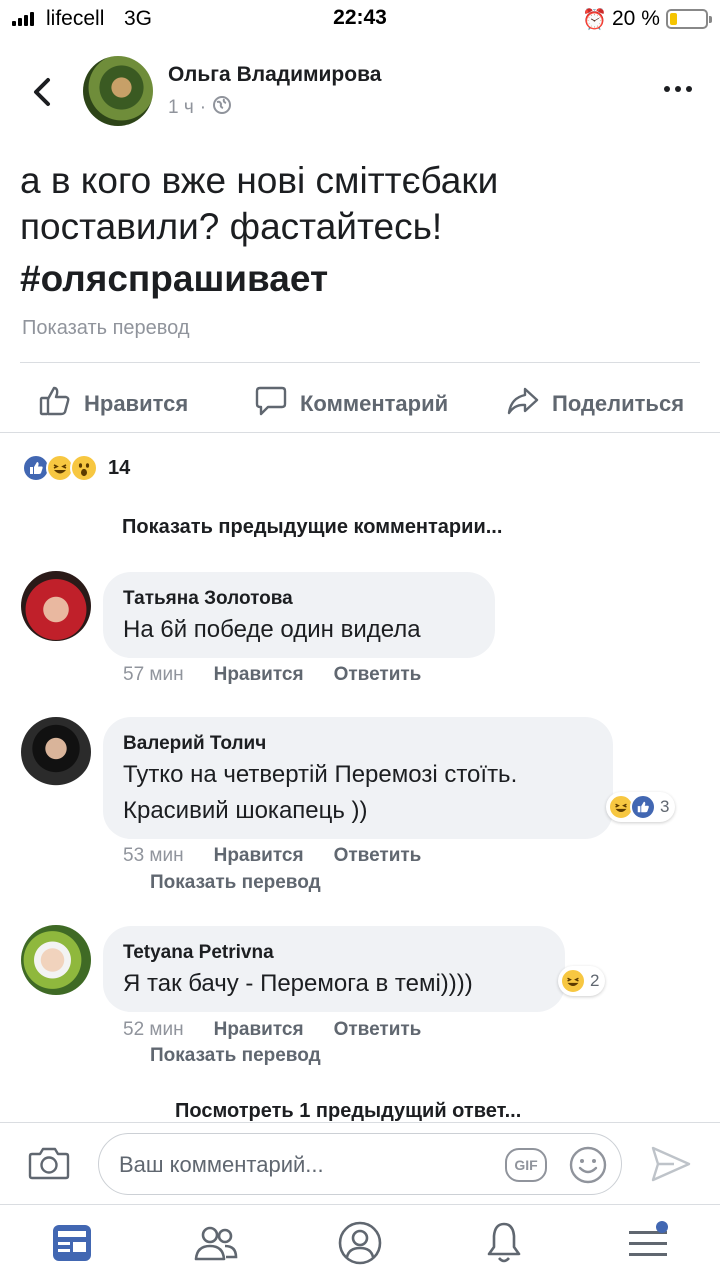 This screenshot has width=720, height=1280. I want to click on gif-button: GIF, so click(526, 1165).